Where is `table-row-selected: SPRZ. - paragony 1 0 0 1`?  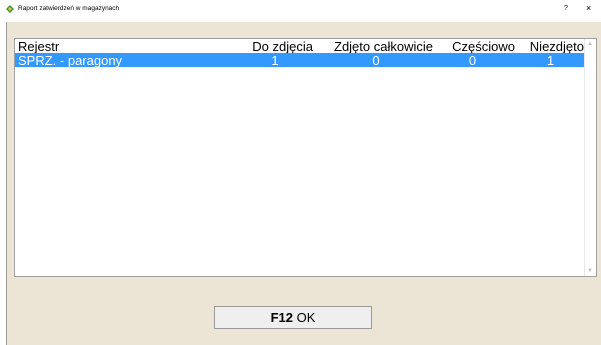
table-row-selected: SPRZ. - paragony 1 0 0 1 is located at coordinates (300, 60).